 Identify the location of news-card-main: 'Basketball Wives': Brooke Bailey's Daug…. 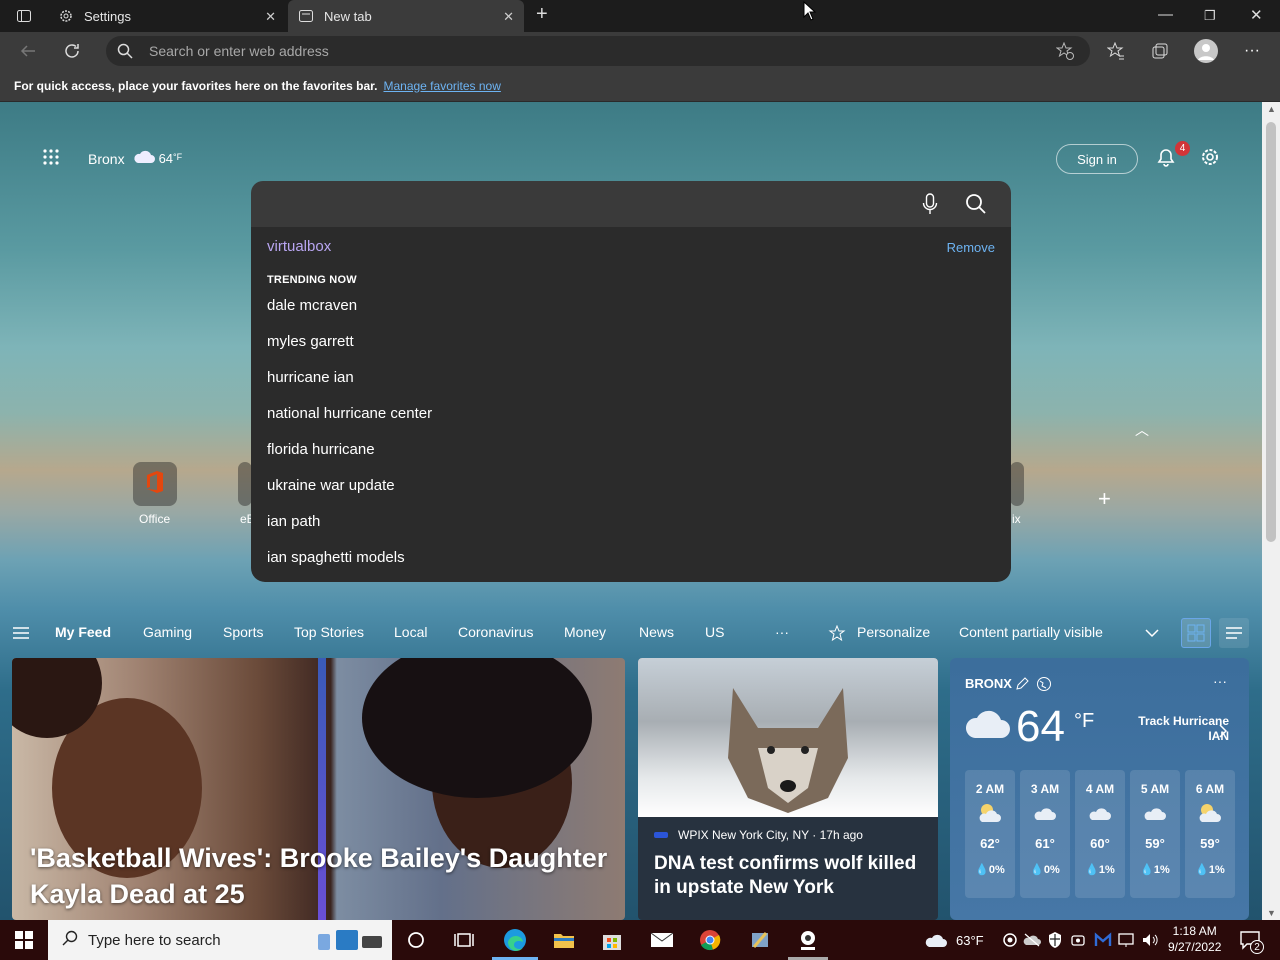
(318, 789).